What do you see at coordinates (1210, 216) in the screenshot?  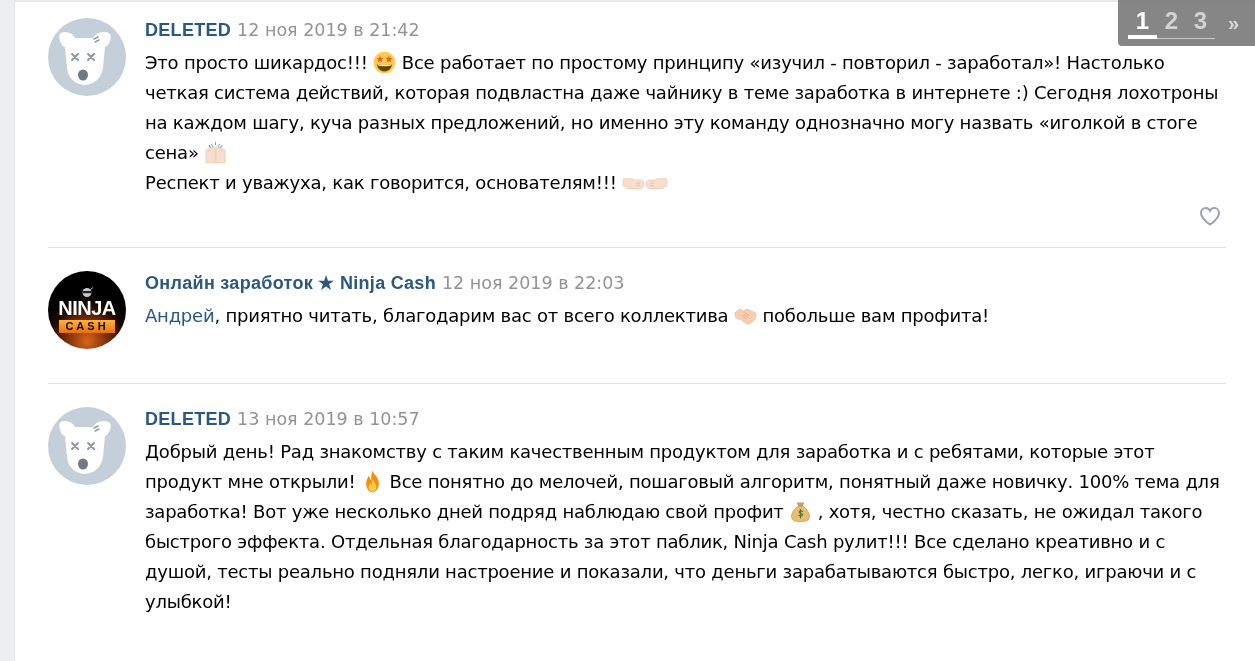 I see `heart-icon` at bounding box center [1210, 216].